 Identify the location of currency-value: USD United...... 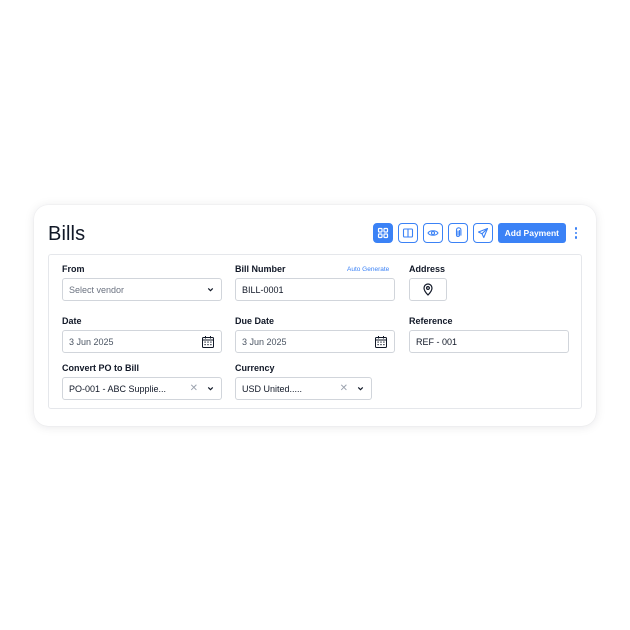
(272, 388).